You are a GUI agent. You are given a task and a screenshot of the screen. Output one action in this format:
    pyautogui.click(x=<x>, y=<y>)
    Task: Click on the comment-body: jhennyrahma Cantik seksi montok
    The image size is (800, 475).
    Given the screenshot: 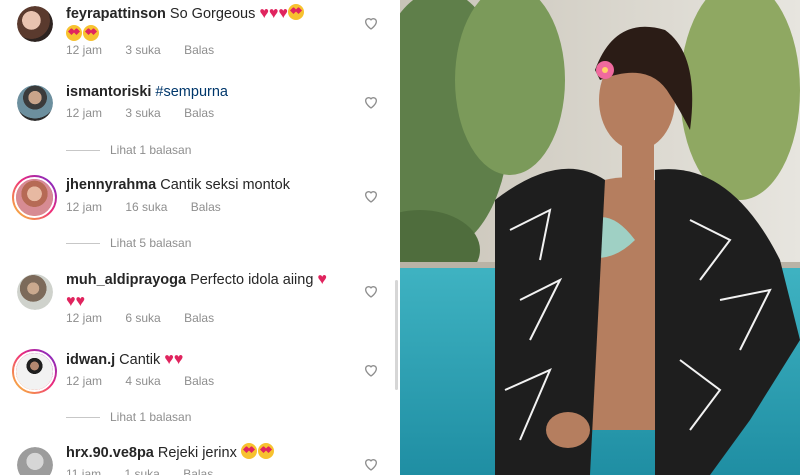 What is the action you would take?
    pyautogui.click(x=211, y=185)
    